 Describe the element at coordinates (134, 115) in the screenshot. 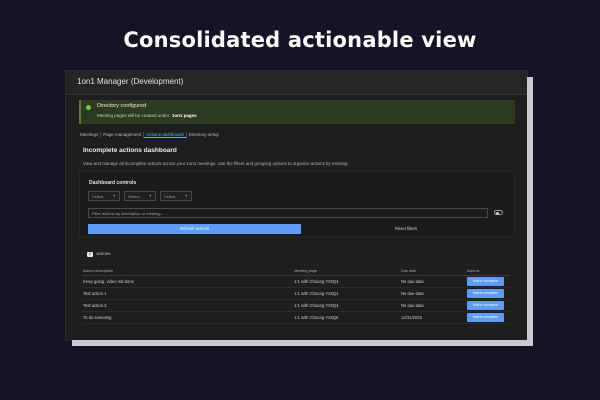

I see `banner-subtitle-prefix: Meeting pages will be created under:` at that location.